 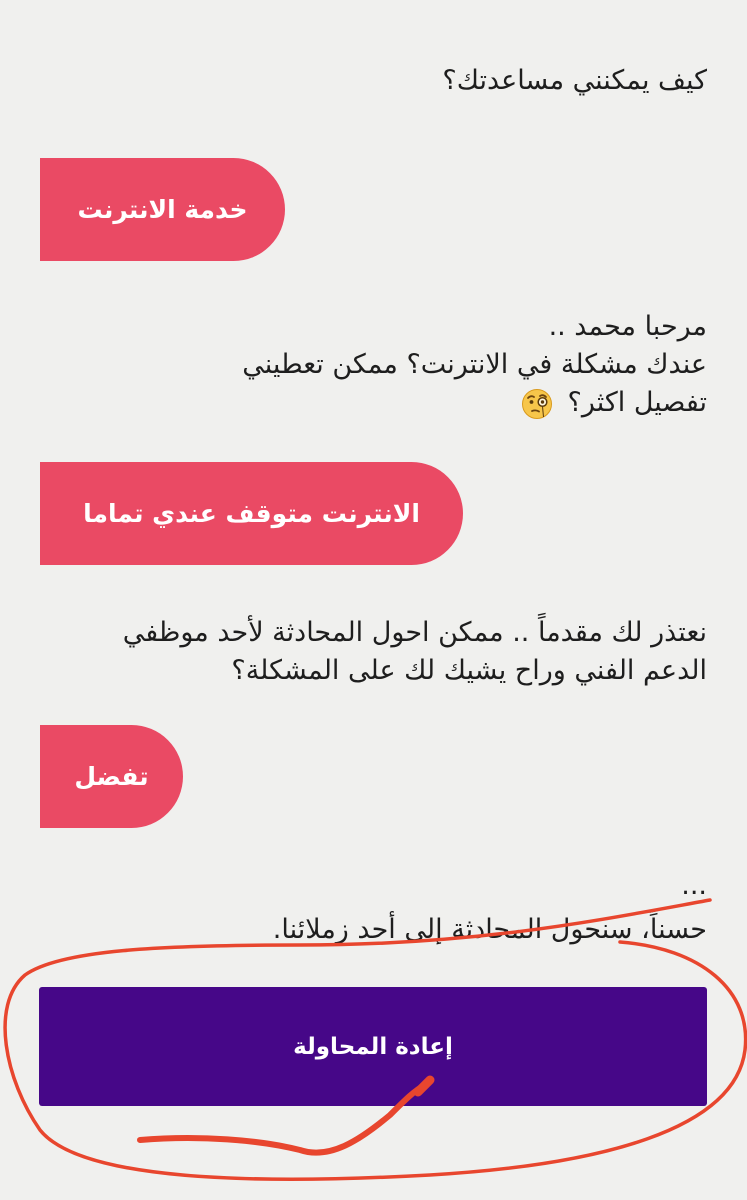 What do you see at coordinates (637, 402) in the screenshot?
I see `bot-message-line-text: تفصيل اكثر؟` at bounding box center [637, 402].